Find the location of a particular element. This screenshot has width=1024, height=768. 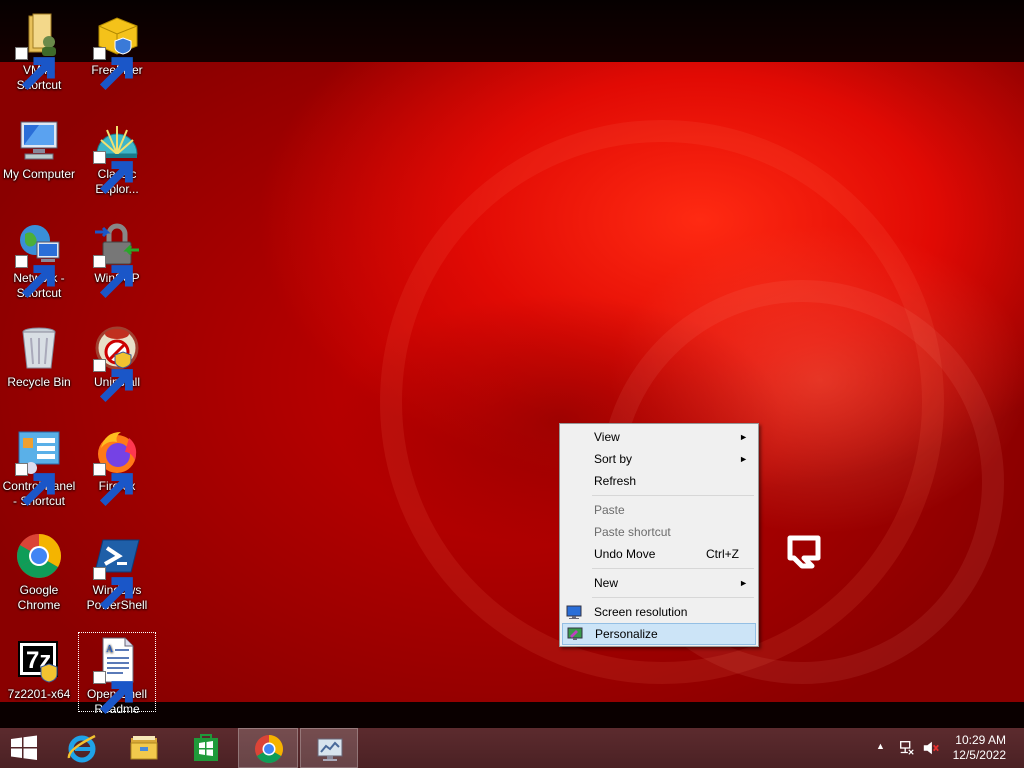

desktop-icon-vm4: VM4 - Shortcut is located at coordinates (39, 50).